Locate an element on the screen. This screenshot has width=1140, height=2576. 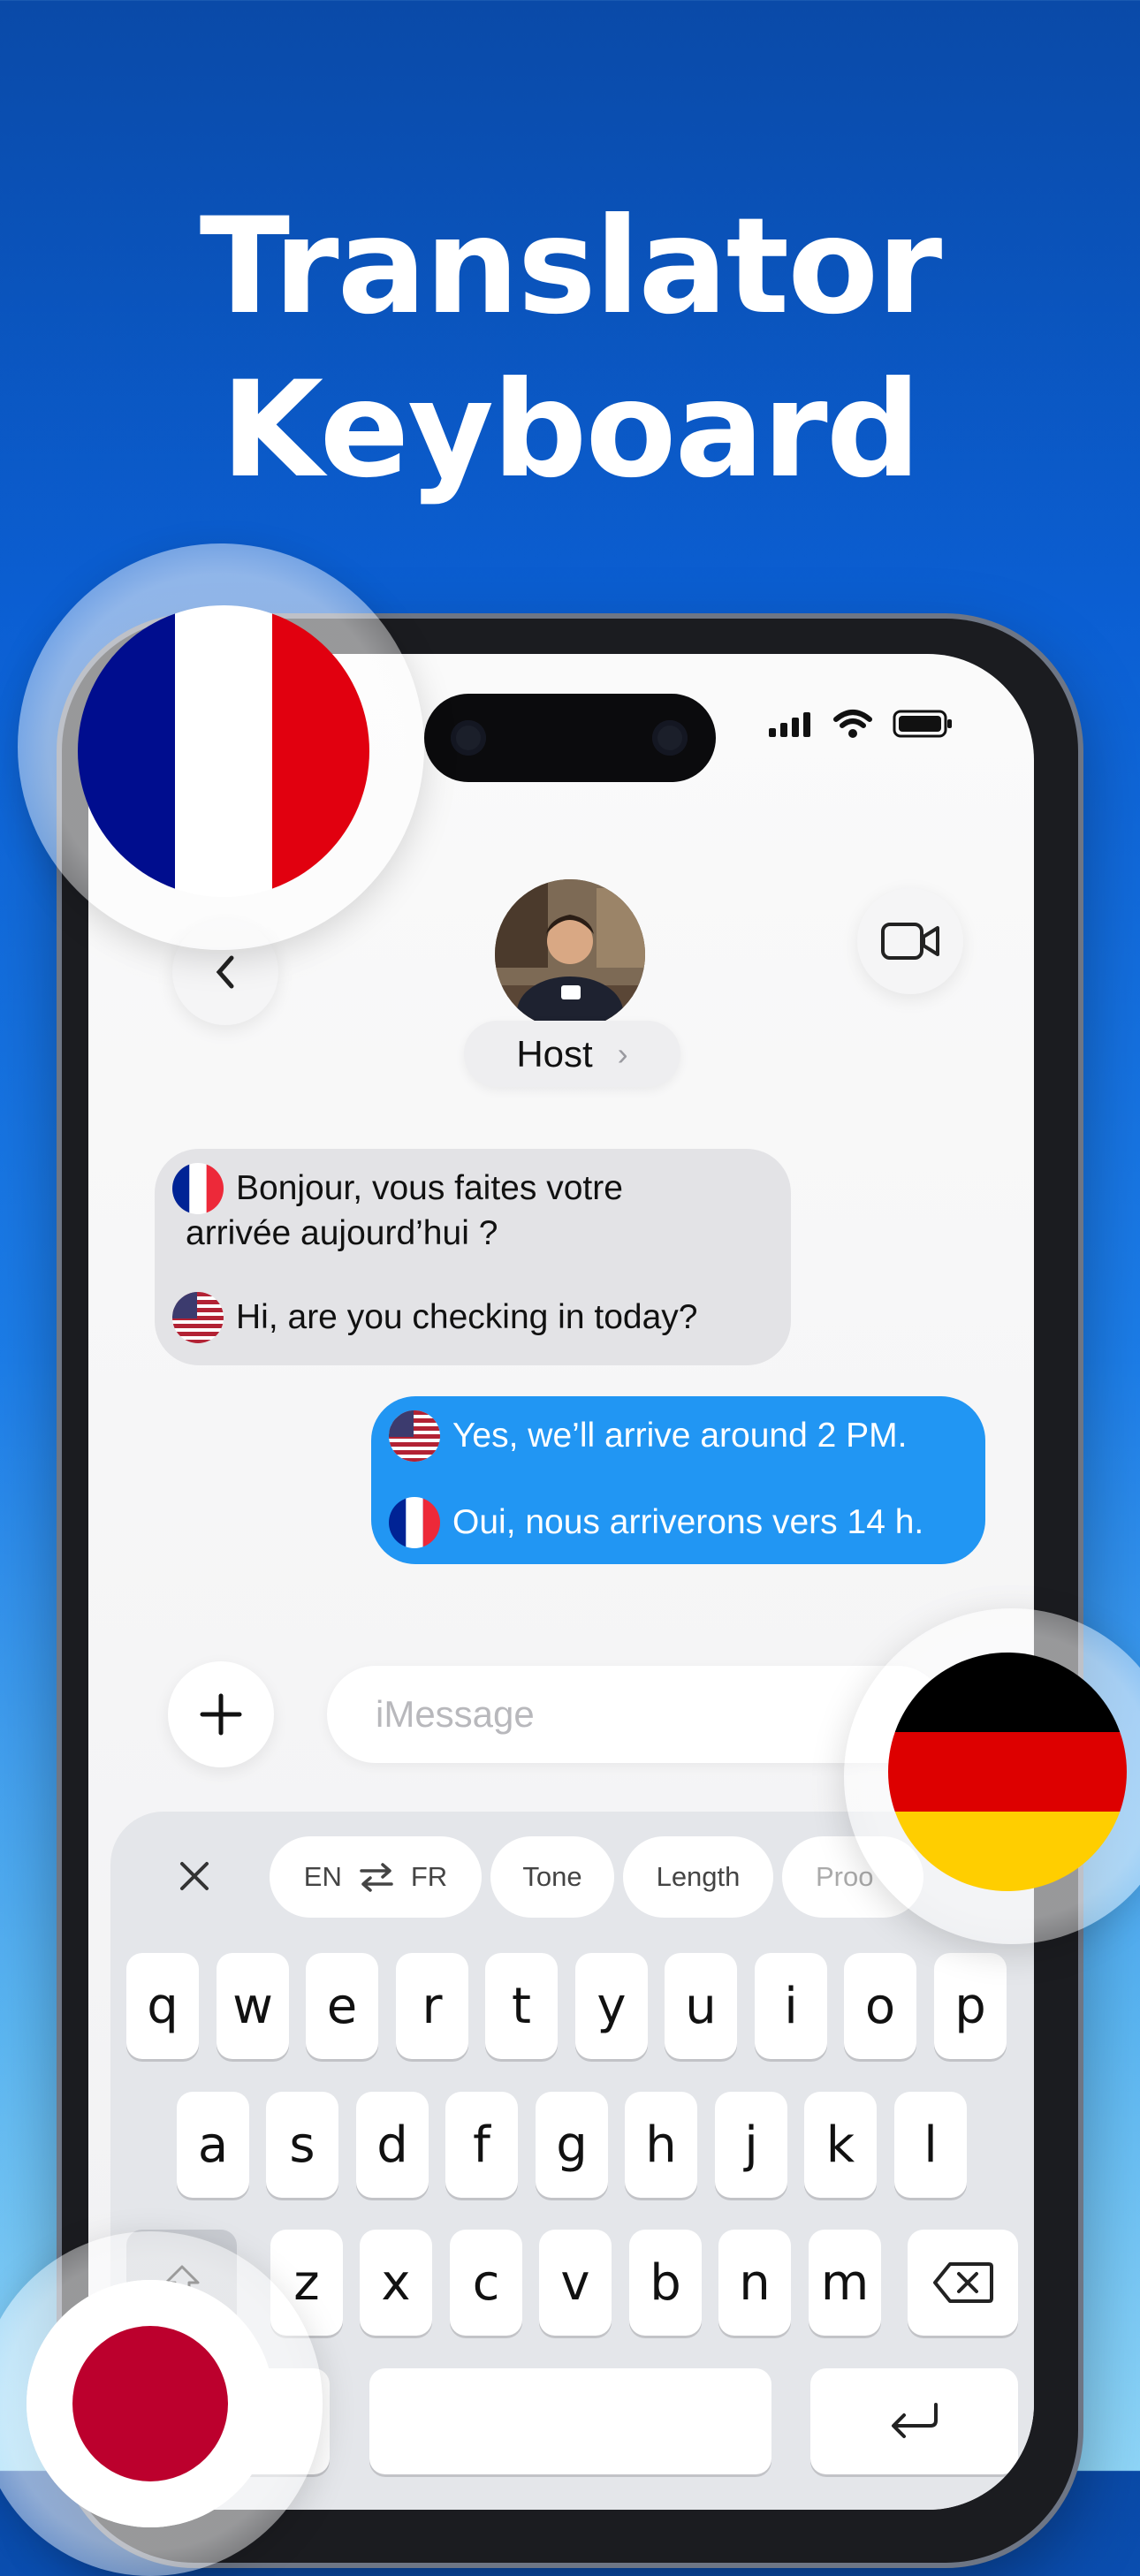
outgoing-translation-text: Oui, nous arriverons vers 14 h. is located at coordinates (688, 1522).